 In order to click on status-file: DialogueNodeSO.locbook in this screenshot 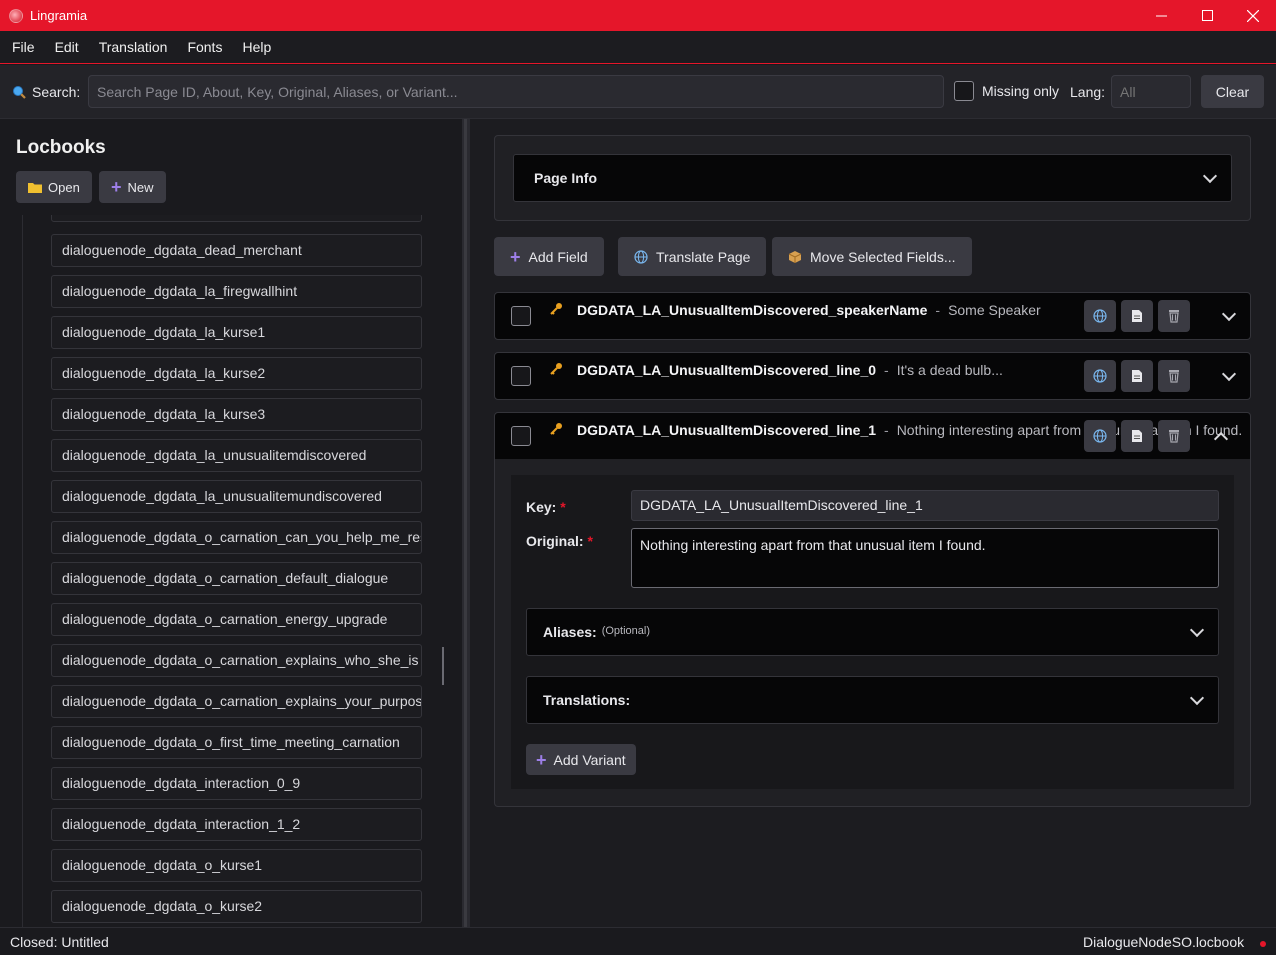, I will do `click(1164, 941)`.